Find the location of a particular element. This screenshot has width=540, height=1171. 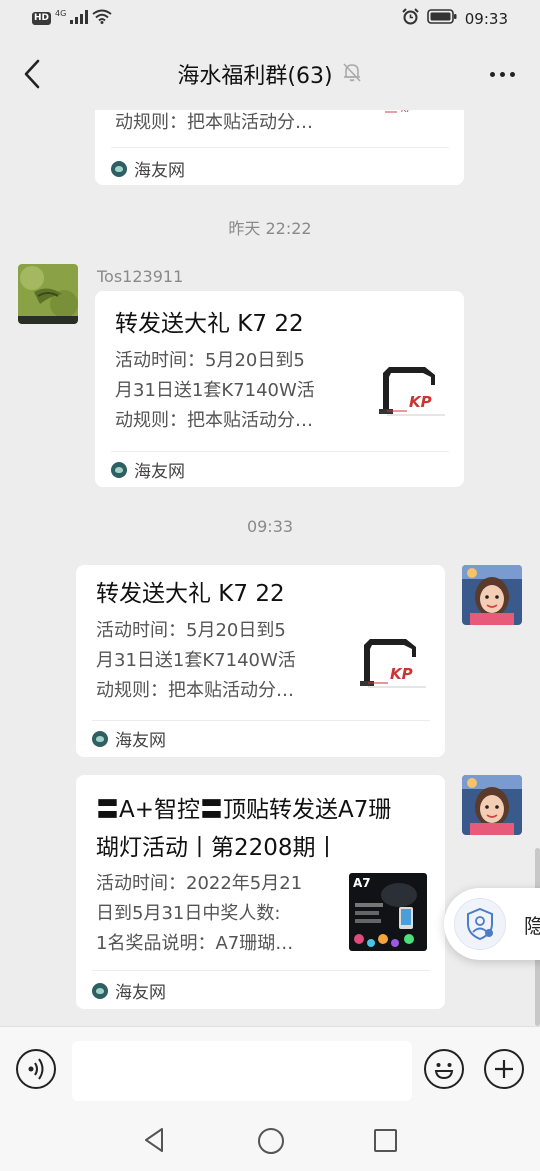

chat-title: 海水福利群(63) is located at coordinates (255, 76).